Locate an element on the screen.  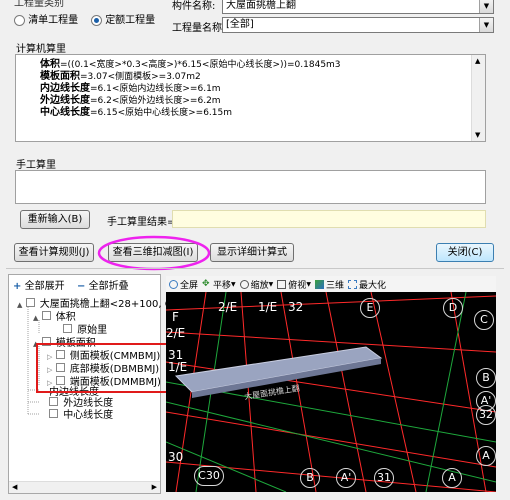
calc-line-name: 体积 is located at coordinates (50, 64).